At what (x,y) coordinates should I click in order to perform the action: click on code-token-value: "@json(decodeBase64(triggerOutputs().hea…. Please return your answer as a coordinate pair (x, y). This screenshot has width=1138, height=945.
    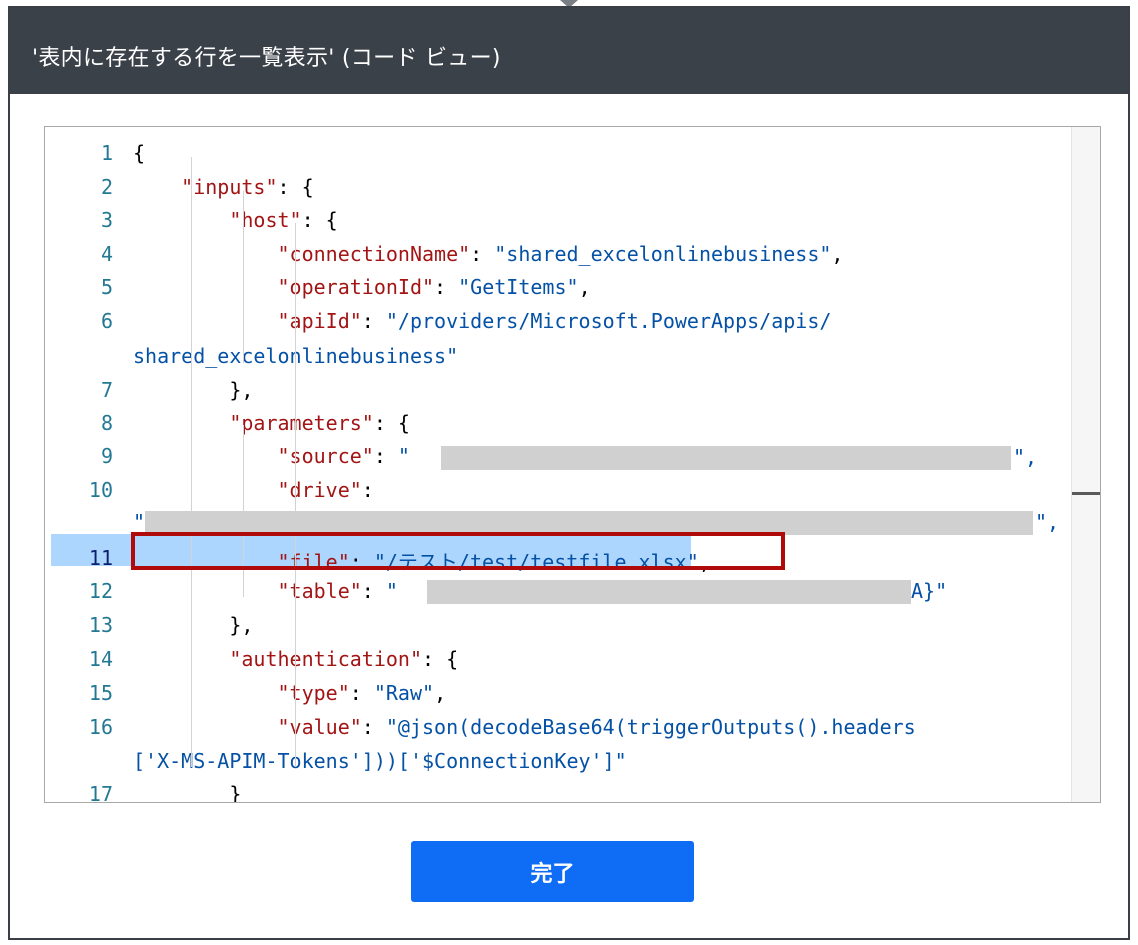
    Looking at the image, I should click on (650, 727).